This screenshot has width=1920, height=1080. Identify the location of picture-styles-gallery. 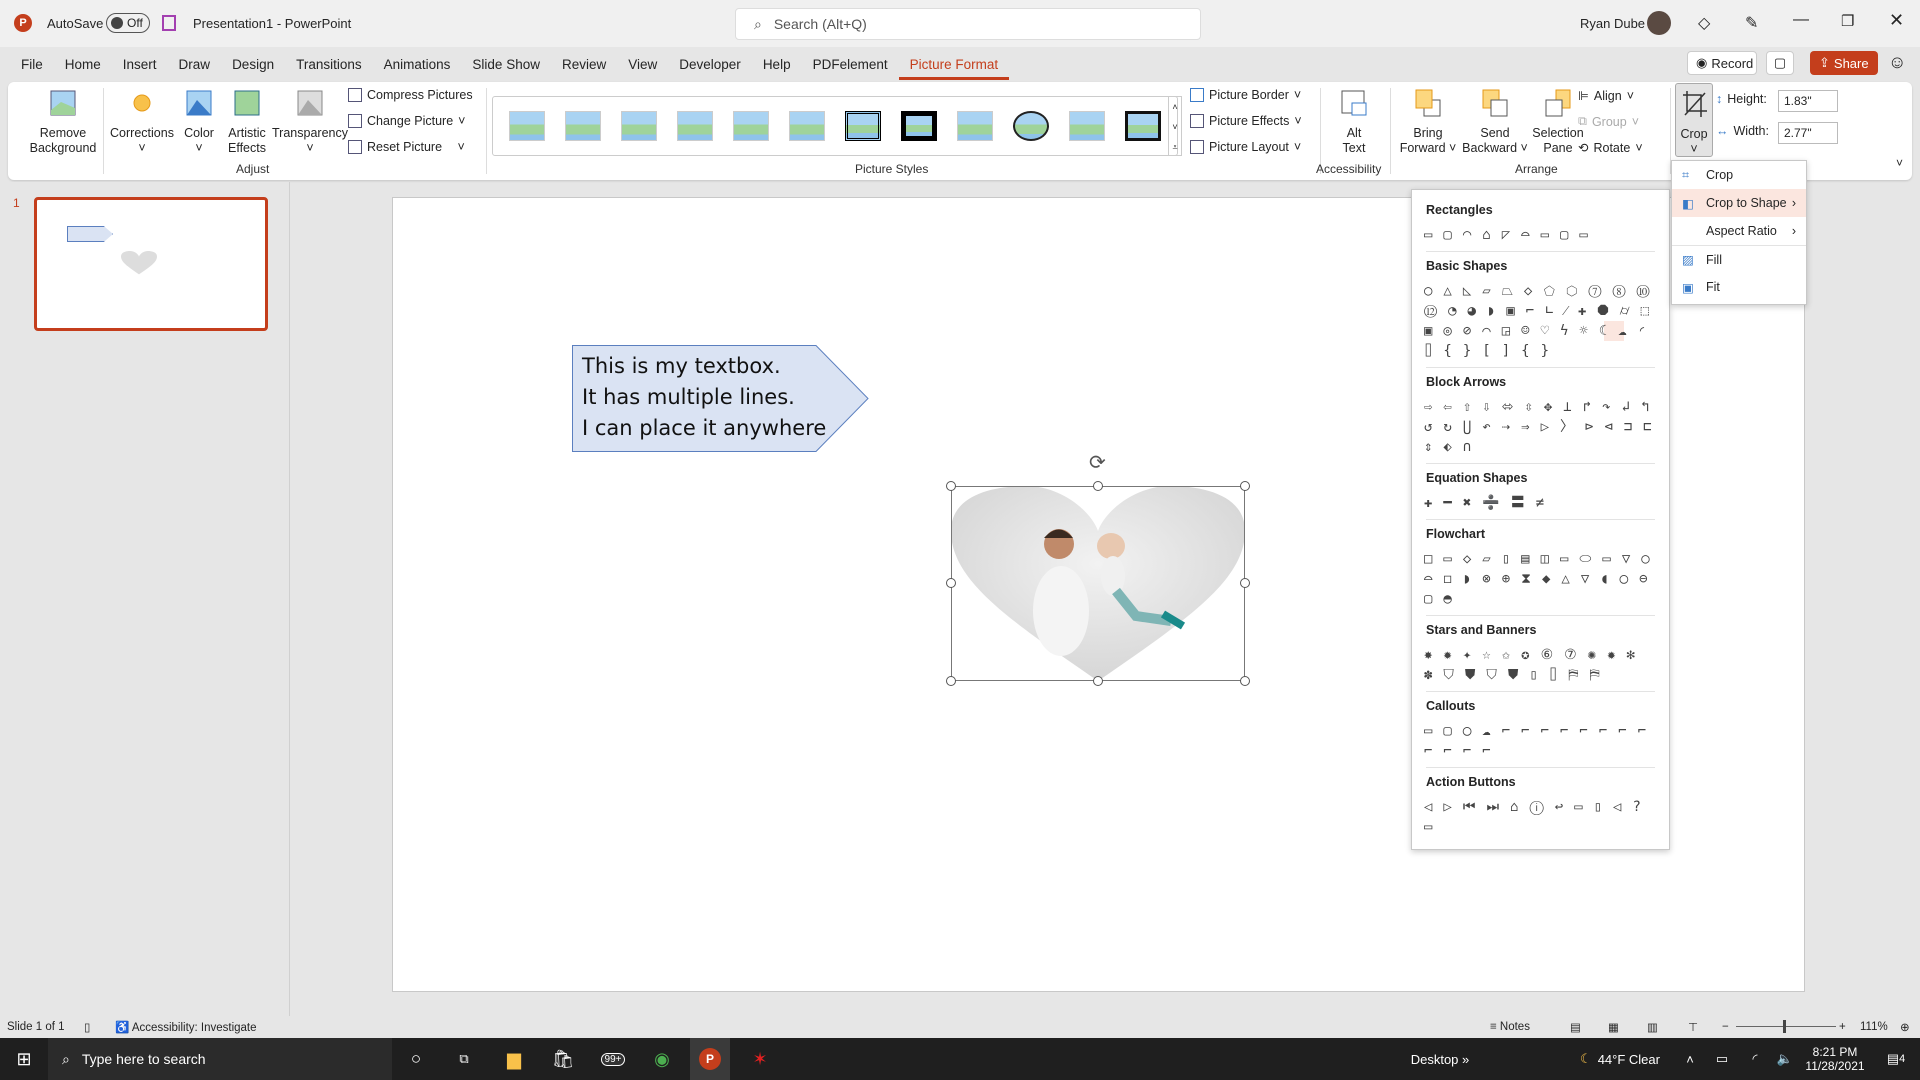
(835, 126).